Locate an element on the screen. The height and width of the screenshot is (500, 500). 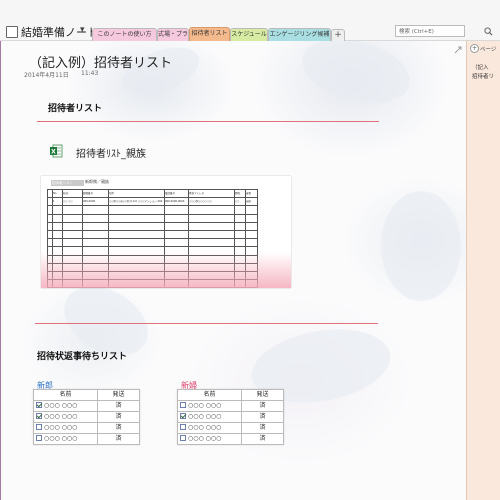
search-input: 検索 (Ctrl+E) is located at coordinates (430, 31).